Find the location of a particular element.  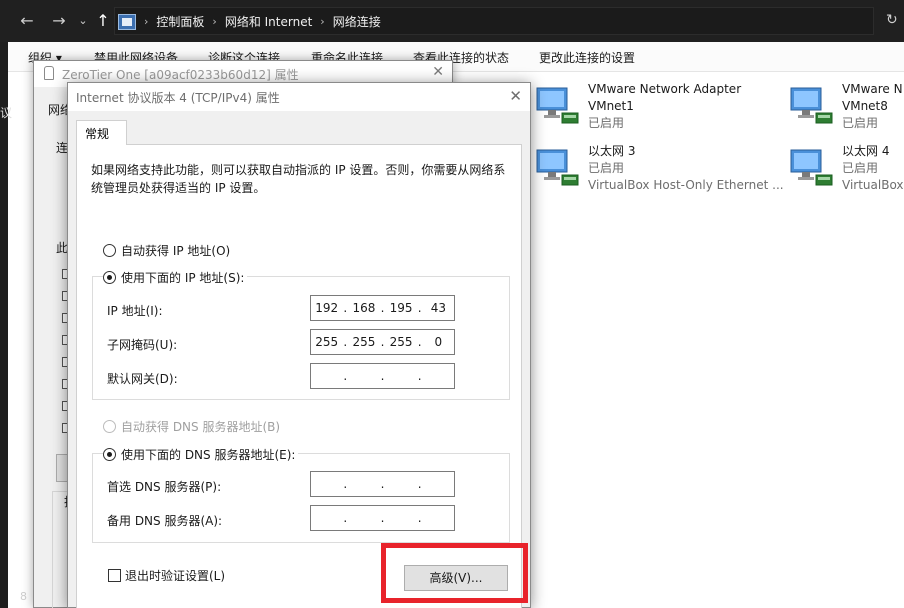

crumb-network-internet: 网络和 Internet is located at coordinates (268, 21).